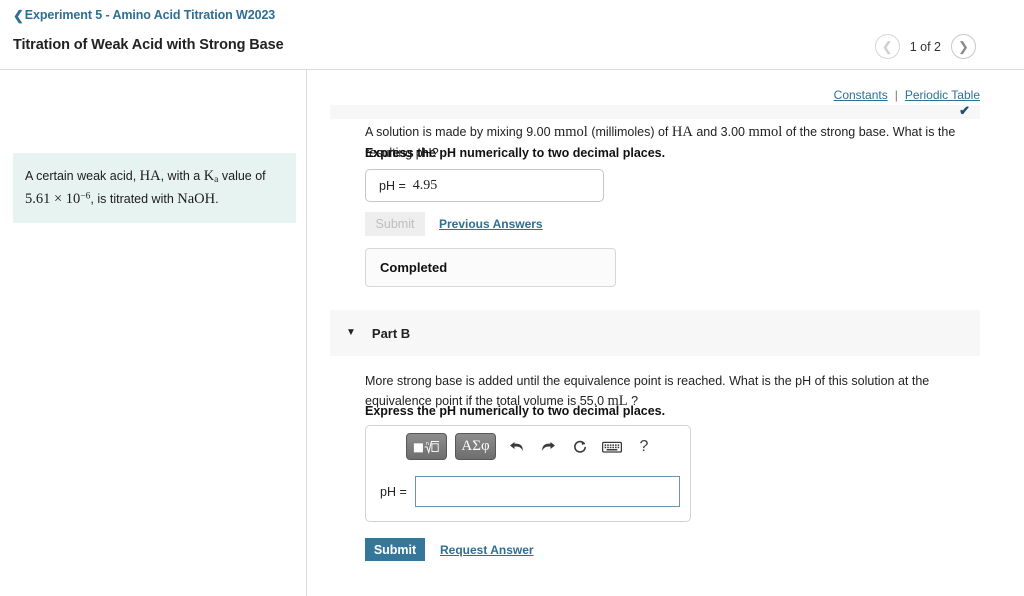 This screenshot has height=596, width=1024. What do you see at coordinates (393, 491) in the screenshot?
I see `part-b-answer-label: pH =` at bounding box center [393, 491].